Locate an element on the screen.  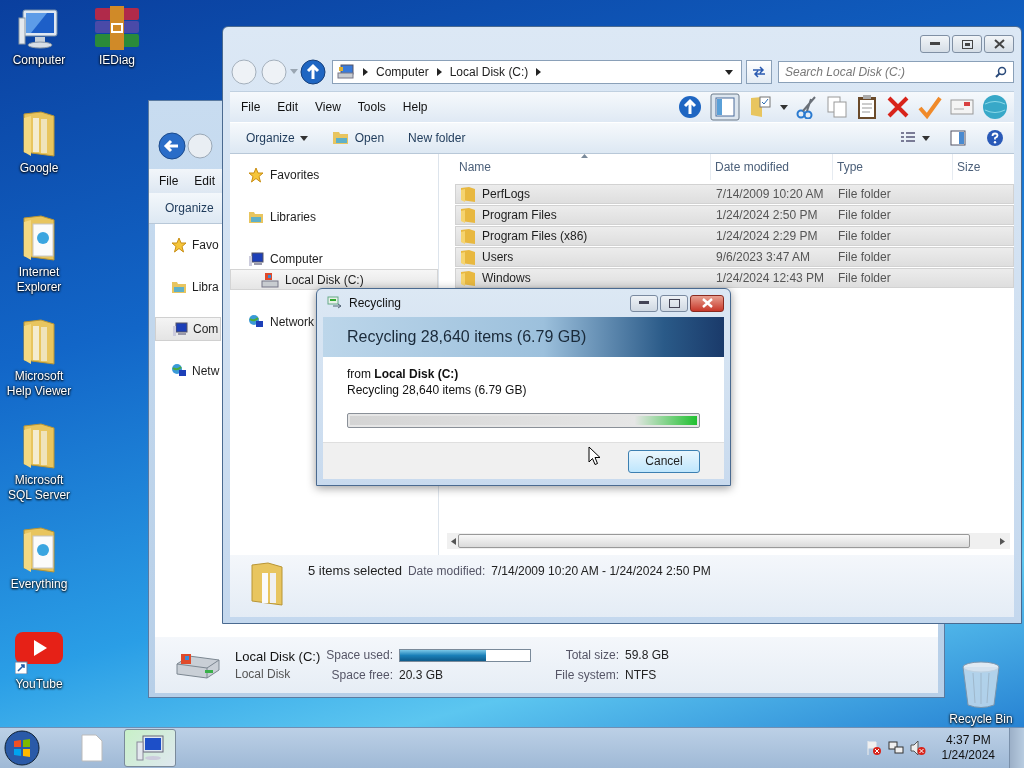
date-cell-text: 1/24/2024 2:29 PM is located at coordinates (767, 236).